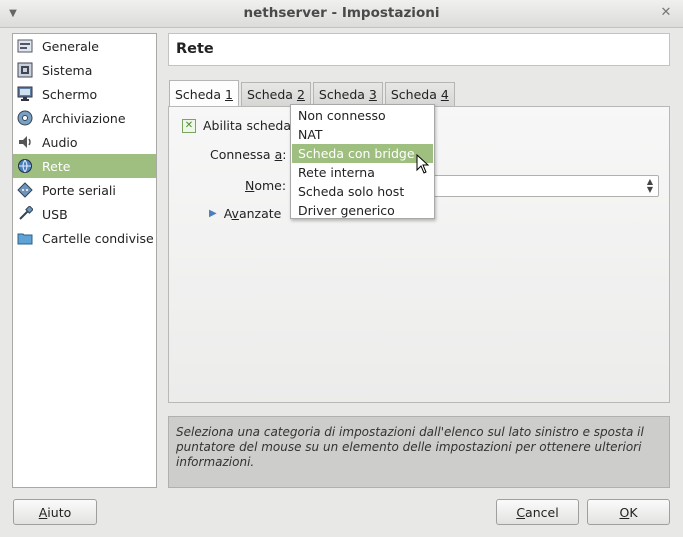 This screenshot has width=683, height=537. I want to click on sidebar-item-archiviazione: Archiviazione, so click(84, 118).